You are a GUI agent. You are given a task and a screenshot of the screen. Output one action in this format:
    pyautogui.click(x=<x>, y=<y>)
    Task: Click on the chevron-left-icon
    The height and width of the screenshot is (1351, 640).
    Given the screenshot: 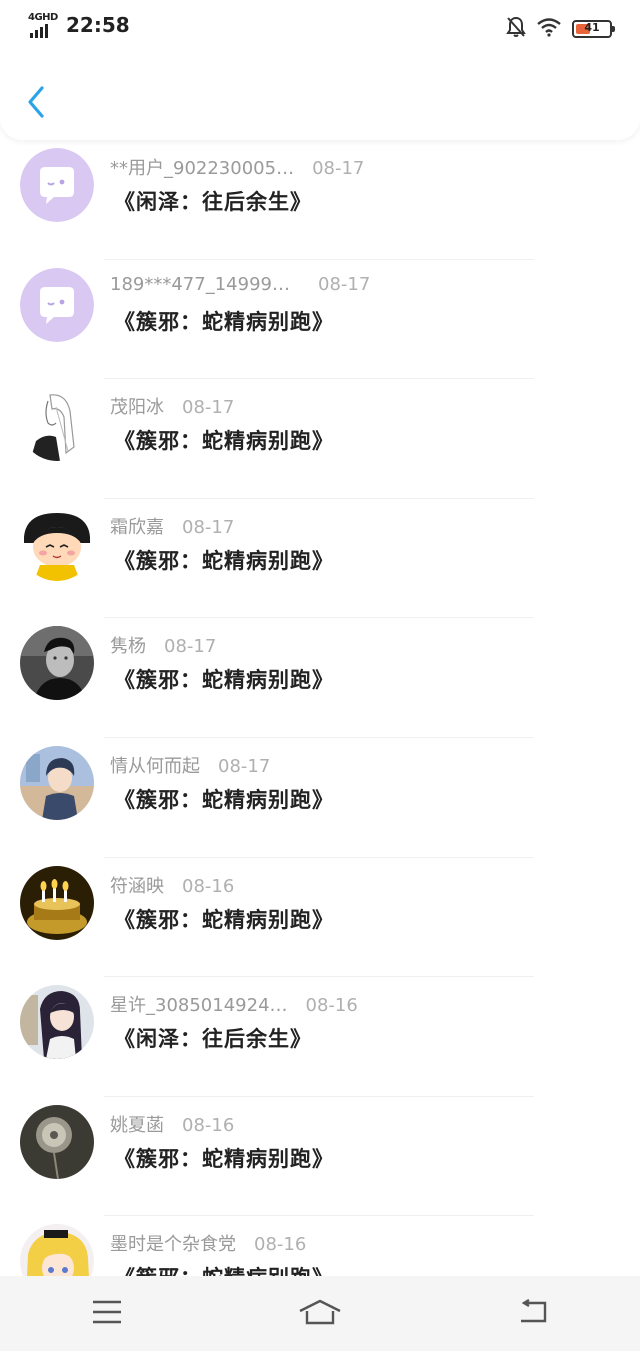 What is the action you would take?
    pyautogui.click(x=36, y=104)
    